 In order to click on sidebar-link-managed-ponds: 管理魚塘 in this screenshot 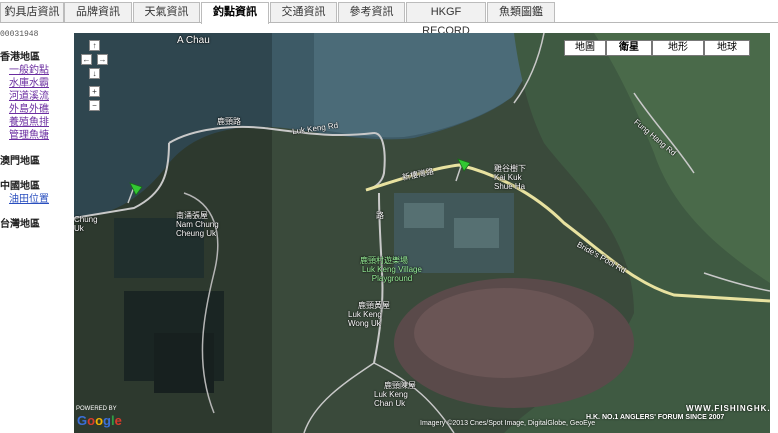, I will do `click(29, 133)`.